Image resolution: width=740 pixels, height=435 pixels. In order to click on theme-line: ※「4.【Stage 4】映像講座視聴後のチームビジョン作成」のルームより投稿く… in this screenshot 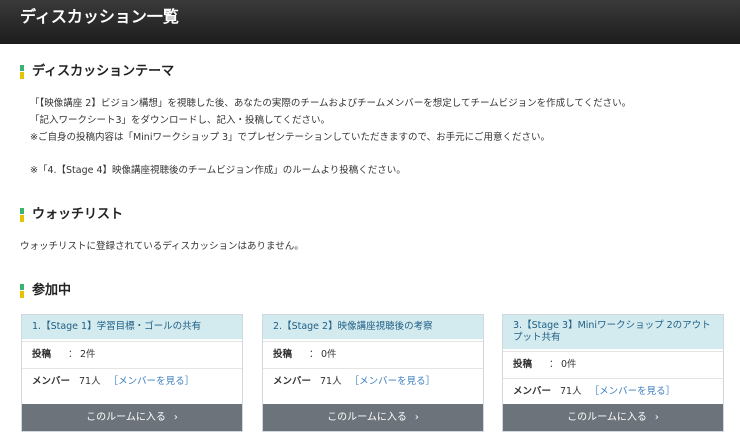, I will do `click(218, 170)`.